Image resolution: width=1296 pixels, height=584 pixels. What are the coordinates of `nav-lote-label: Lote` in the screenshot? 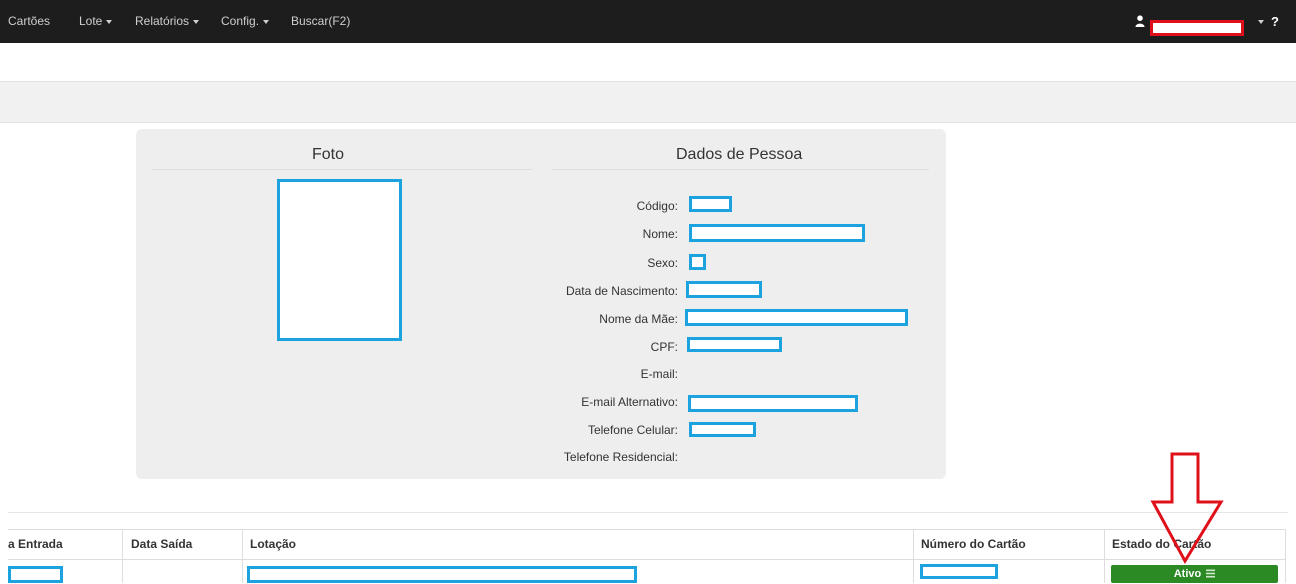 It's located at (91, 21).